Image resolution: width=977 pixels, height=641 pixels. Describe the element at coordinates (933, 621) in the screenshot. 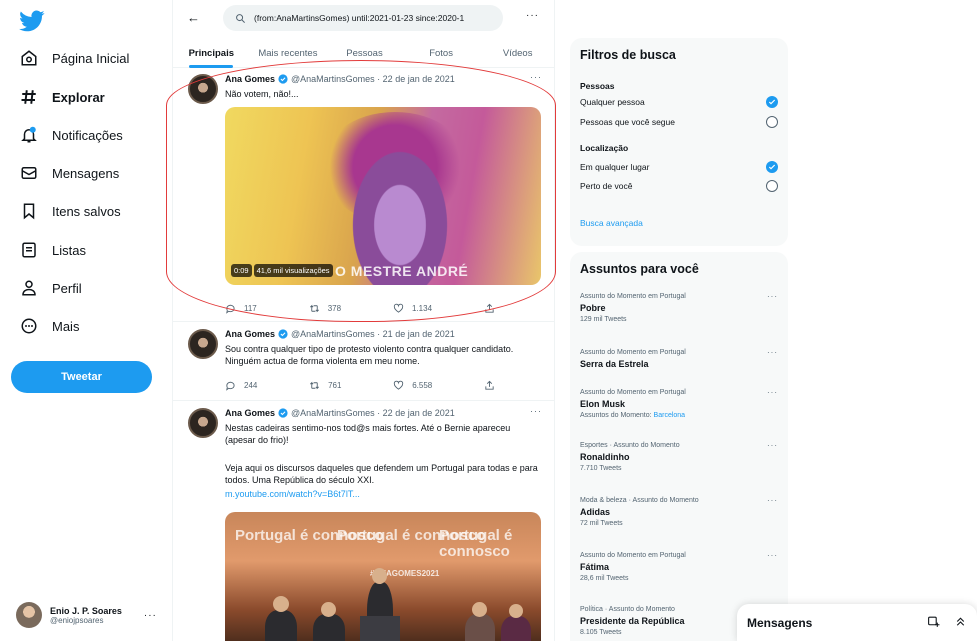

I see `new-message-icon` at that location.